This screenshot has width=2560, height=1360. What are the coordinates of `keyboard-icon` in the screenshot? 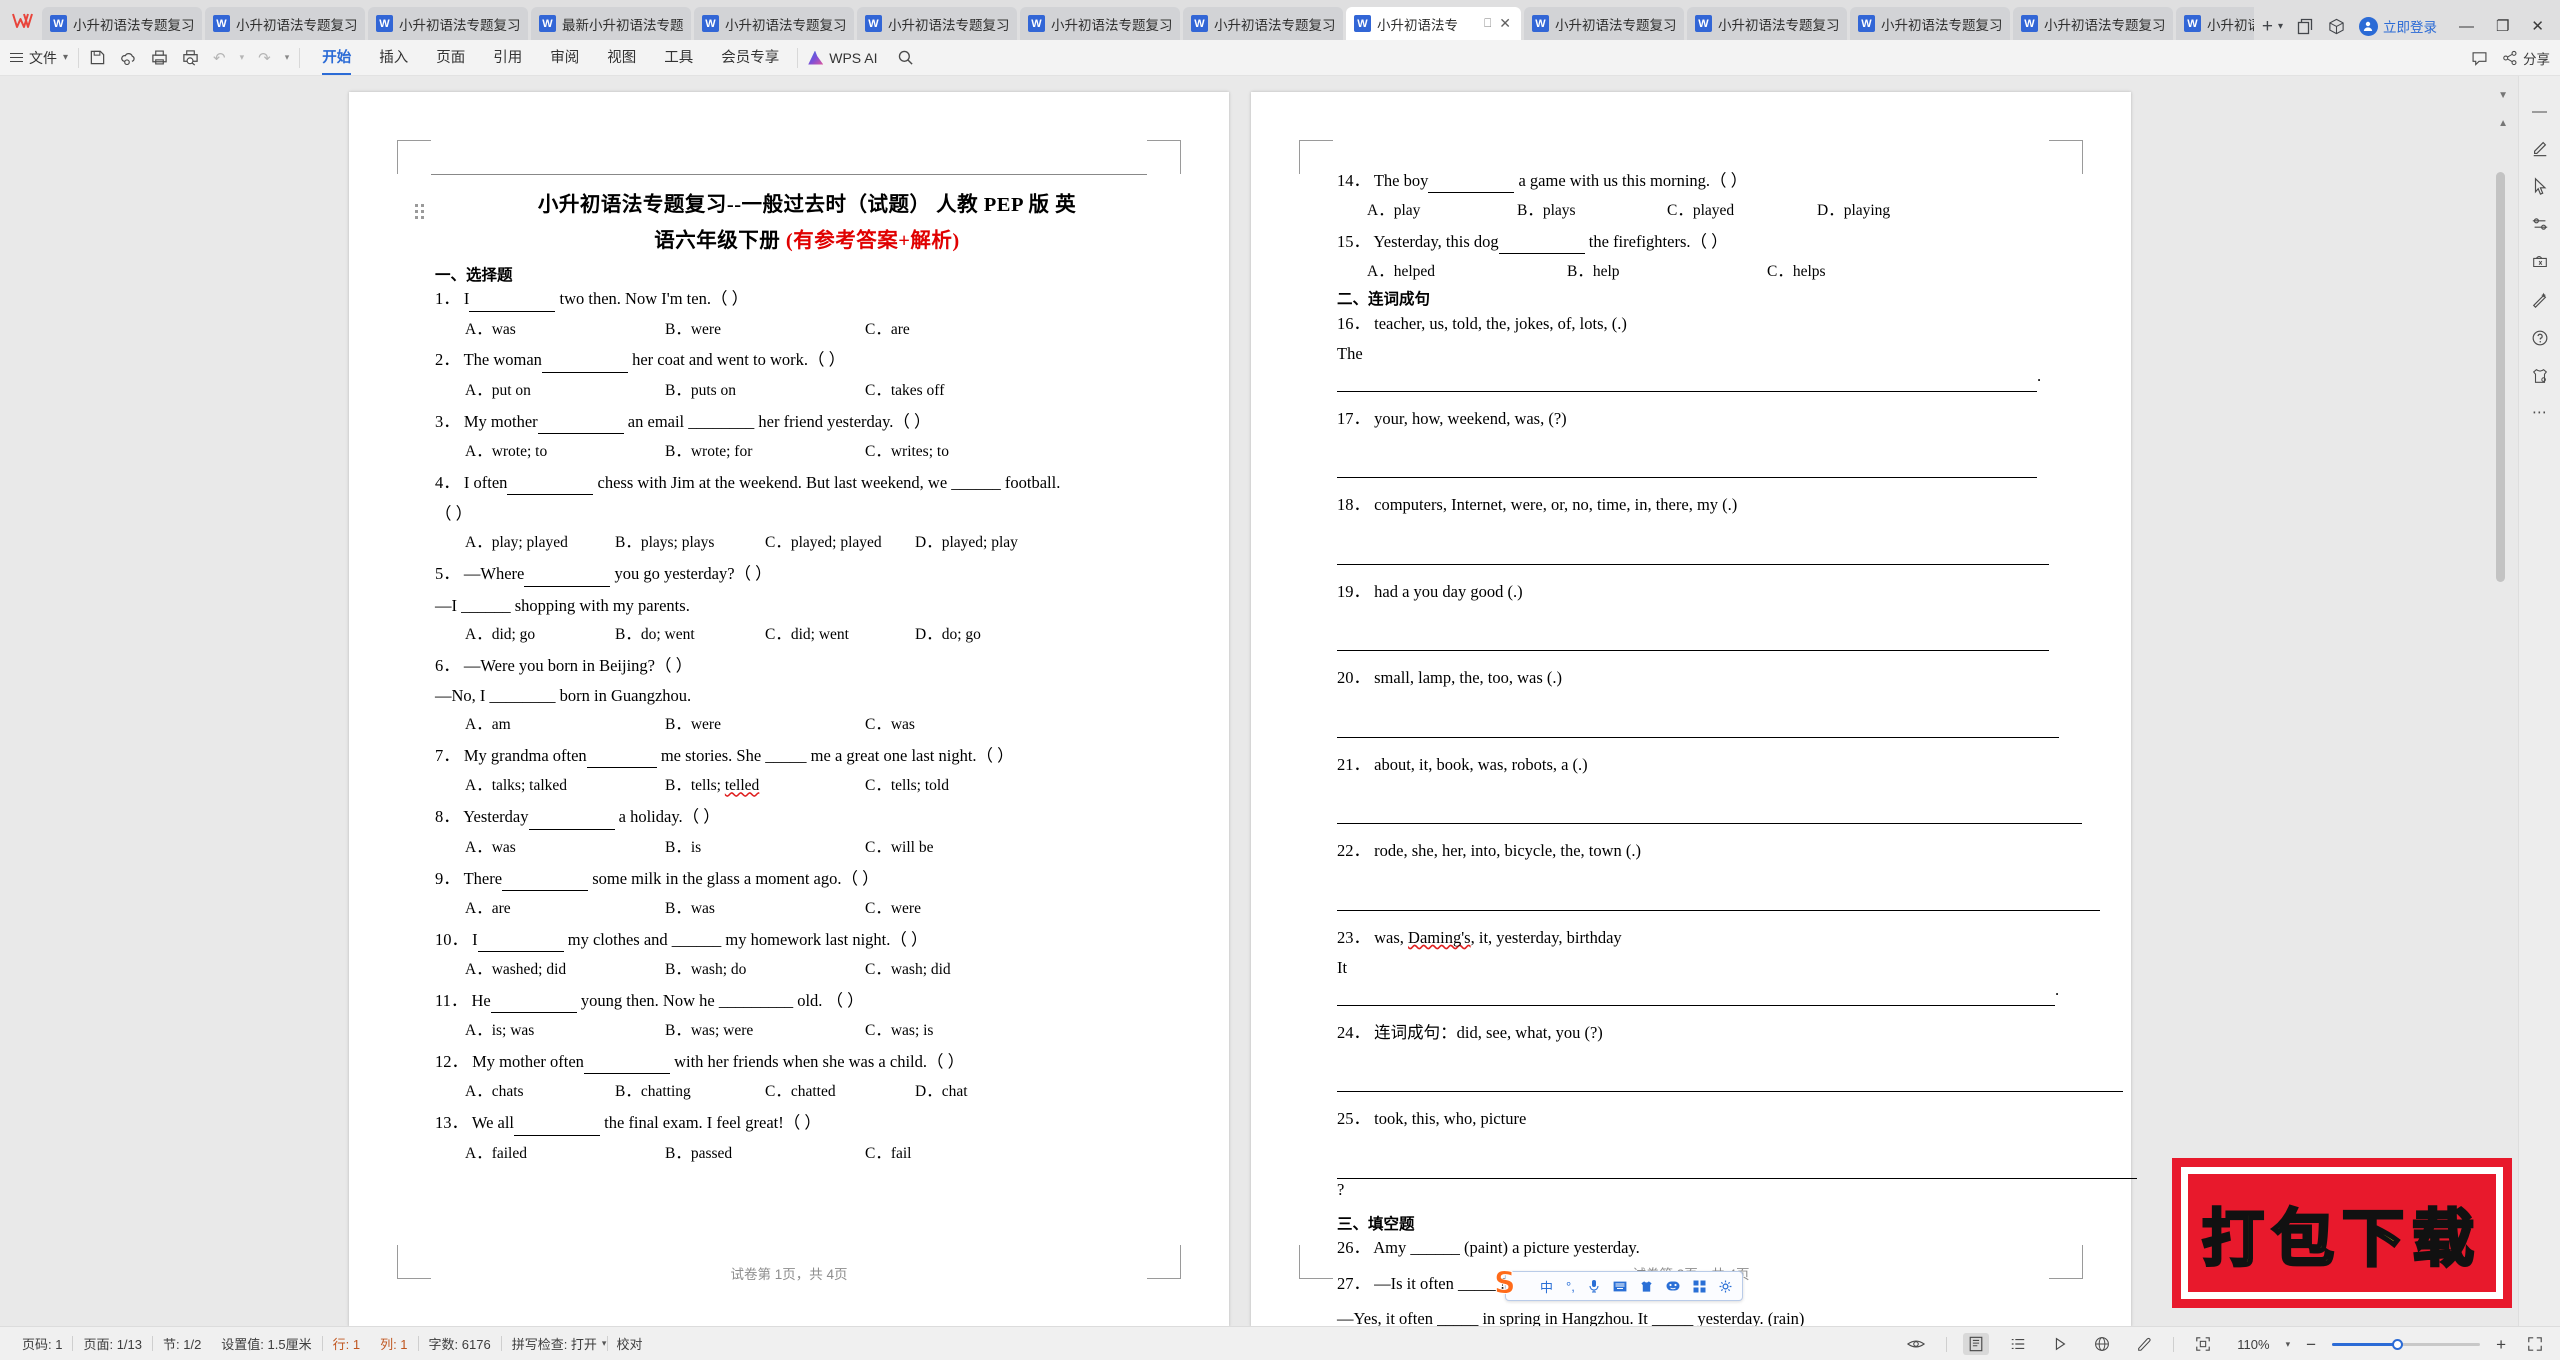 It's located at (1620, 1286).